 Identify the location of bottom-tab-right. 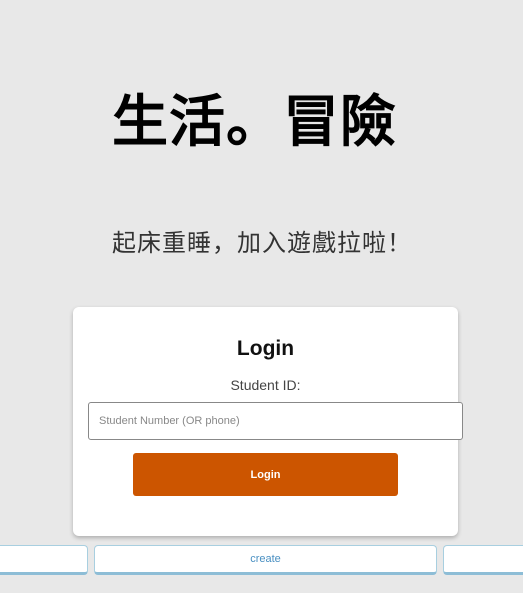
(483, 560).